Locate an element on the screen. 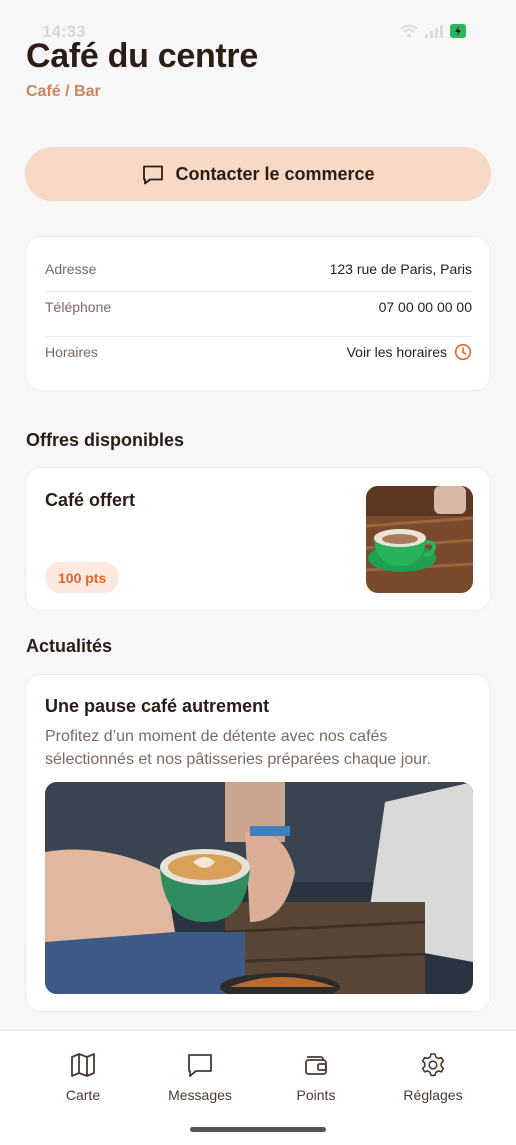 The height and width of the screenshot is (1145, 516). news-title: Une pause café autrement is located at coordinates (157, 706).